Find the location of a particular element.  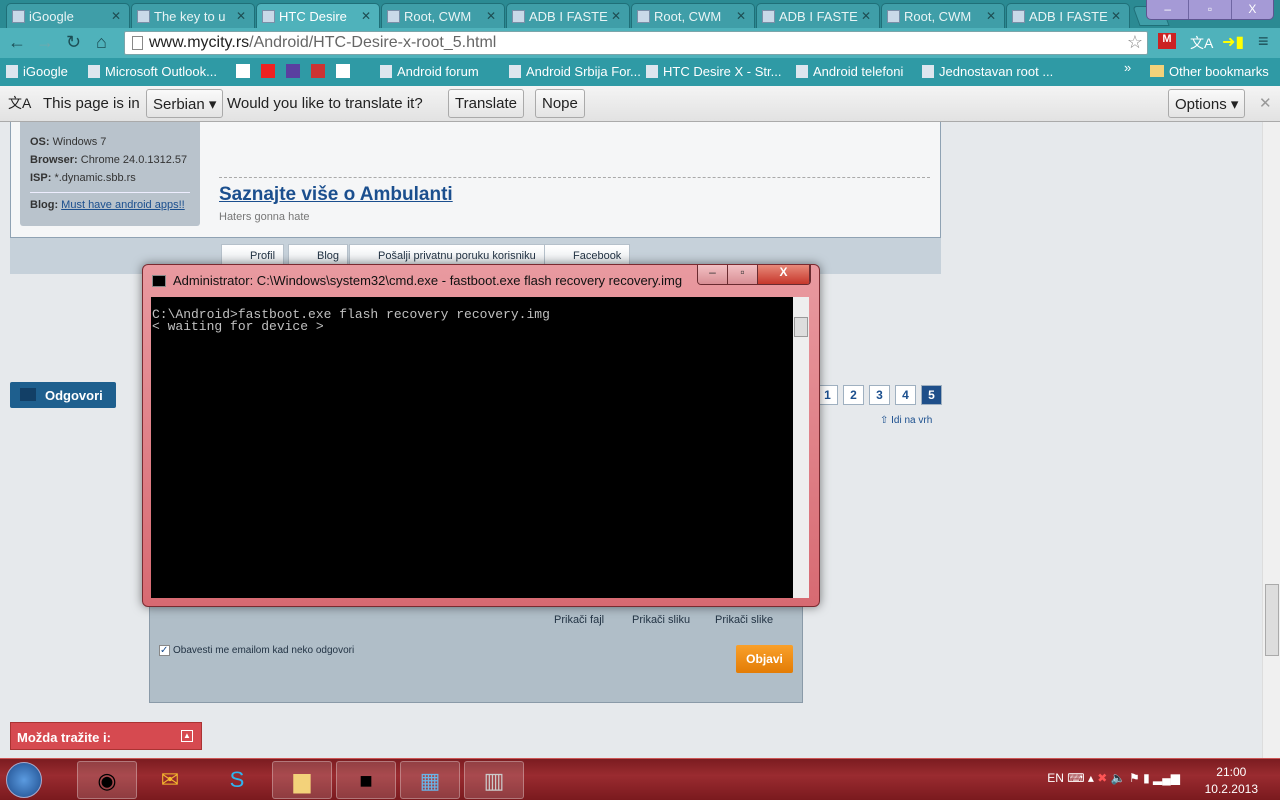

scrollbar-thumb is located at coordinates (1272, 620).